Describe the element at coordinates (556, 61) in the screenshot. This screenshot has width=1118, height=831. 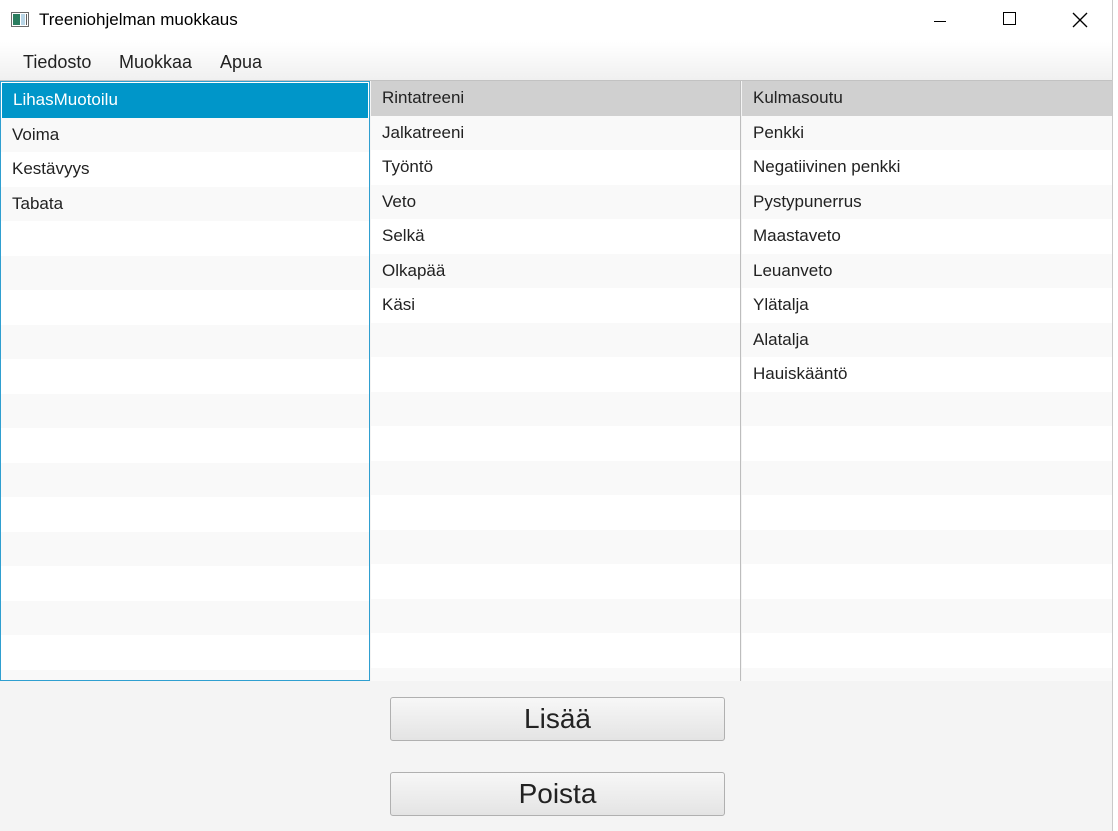
I see `menu-bar: Tiedosto Muokkaa Apua` at that location.